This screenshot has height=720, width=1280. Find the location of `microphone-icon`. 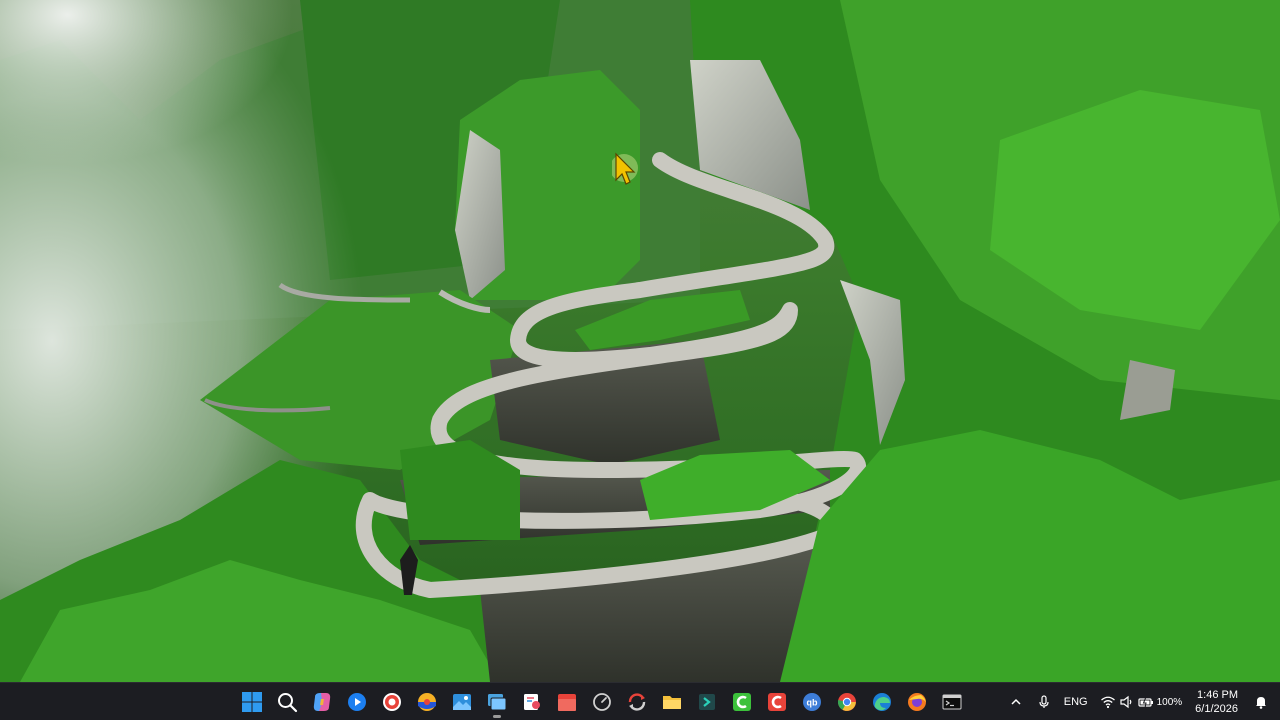

microphone-icon is located at coordinates (1044, 701).